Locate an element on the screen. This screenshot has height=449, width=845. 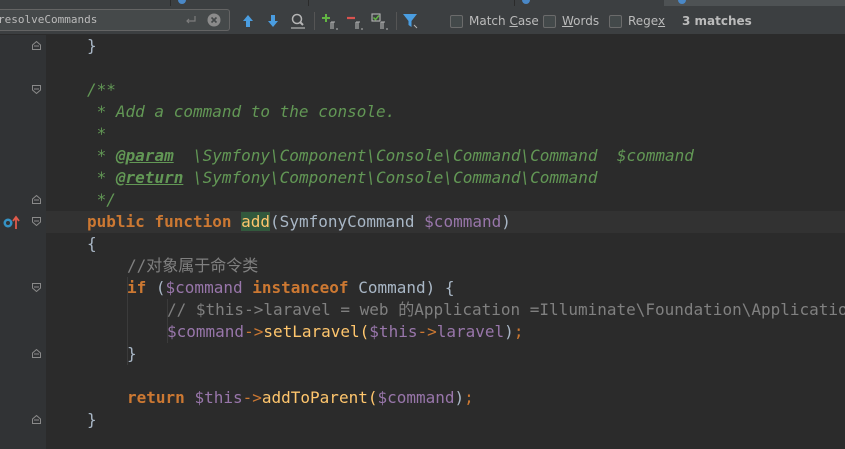
words-option: Words is located at coordinates (571, 21).